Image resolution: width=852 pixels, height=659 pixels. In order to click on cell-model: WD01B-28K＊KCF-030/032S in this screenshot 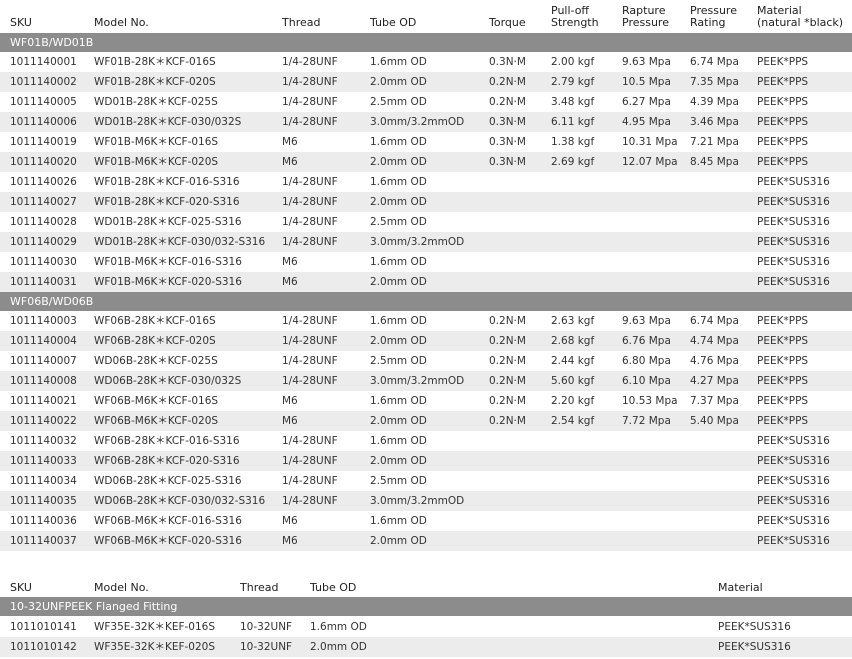, I will do `click(168, 122)`.